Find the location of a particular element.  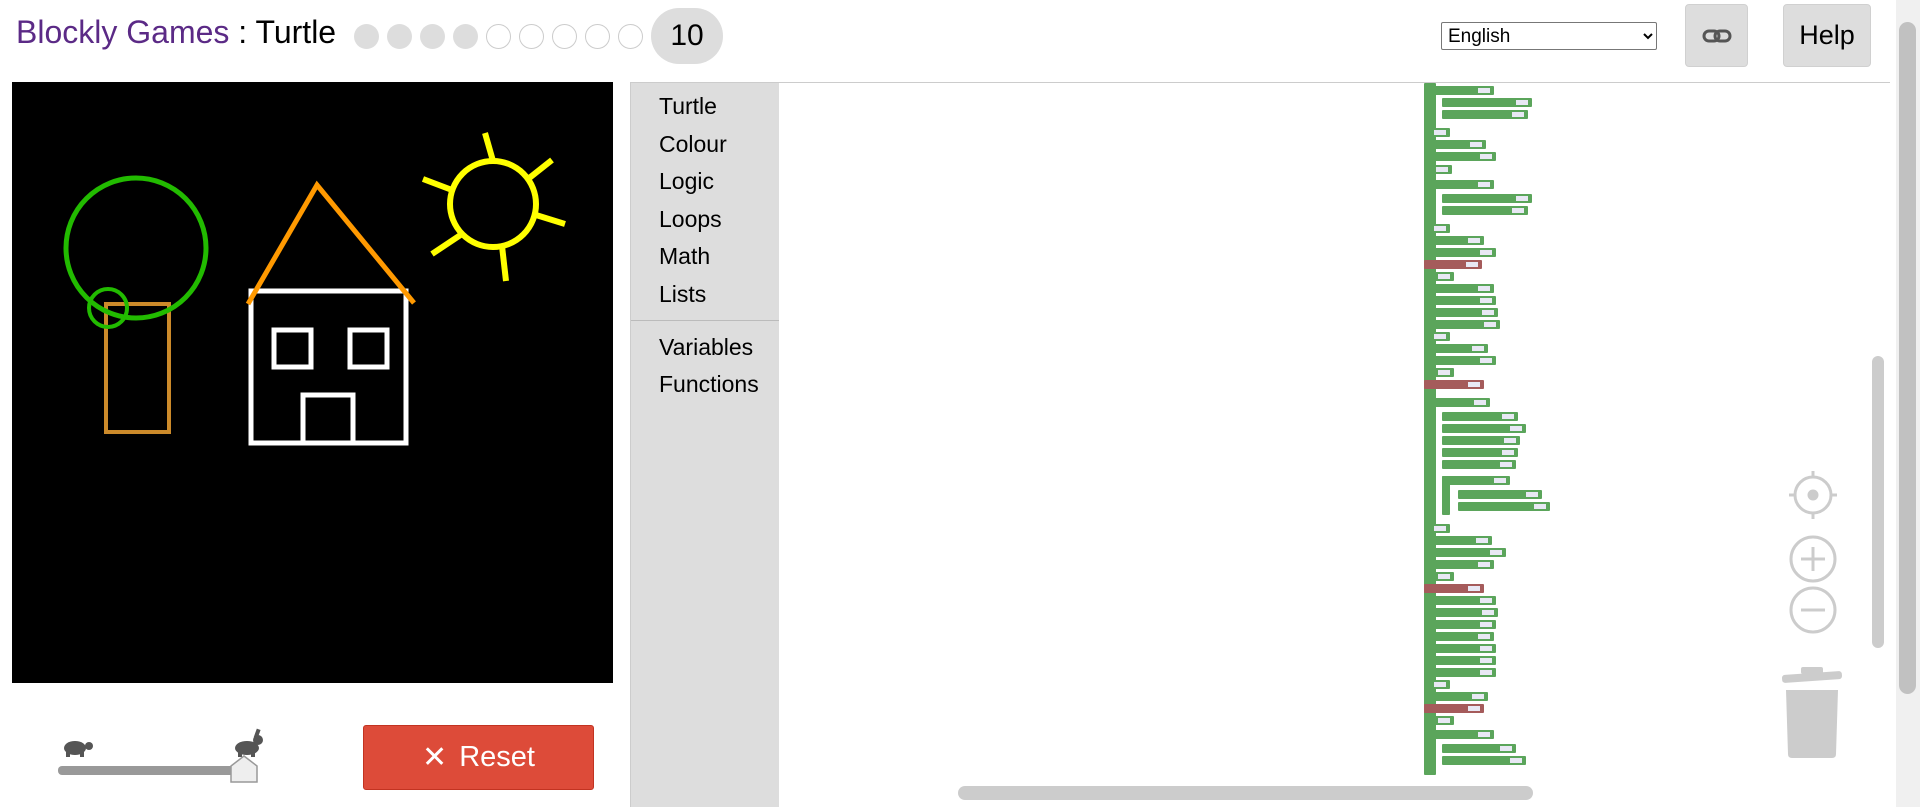

level-3-dot is located at coordinates (432, 36).